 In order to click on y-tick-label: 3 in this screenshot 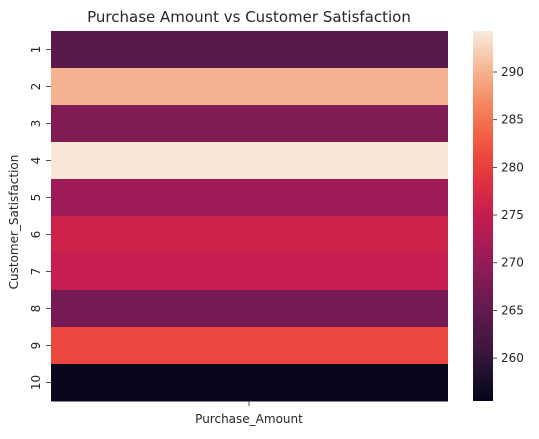, I will do `click(36, 124)`.